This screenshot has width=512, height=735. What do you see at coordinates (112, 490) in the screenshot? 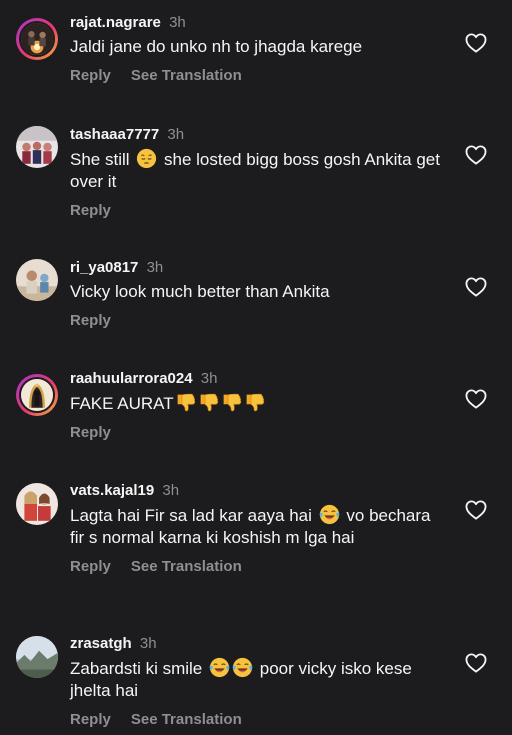
I see `comment-username: vats.kajal19` at bounding box center [112, 490].